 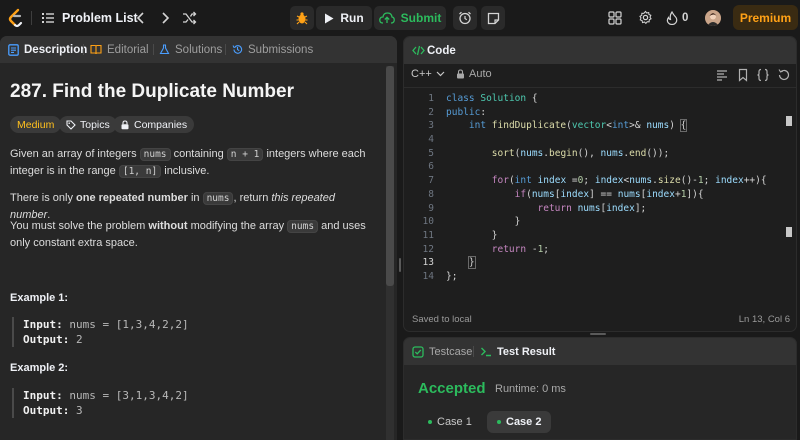 I want to click on input-value: nums = [3,1,3,4,2], so click(x=129, y=395).